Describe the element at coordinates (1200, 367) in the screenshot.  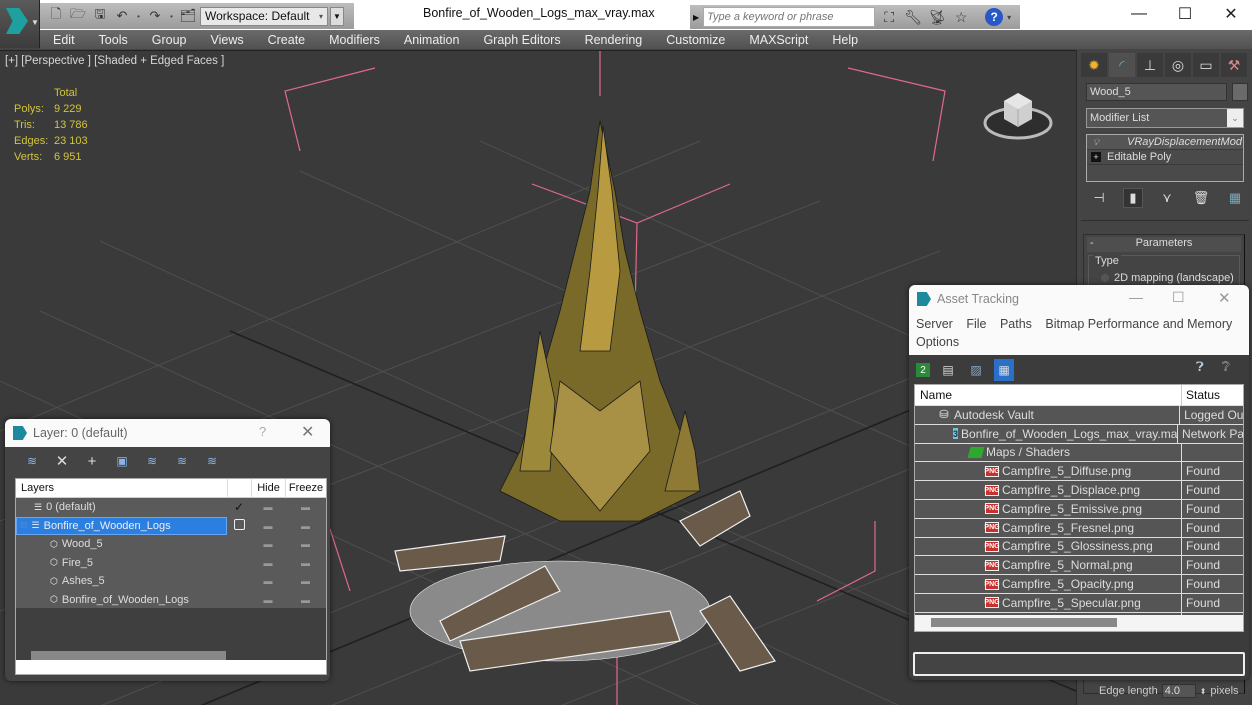
I see `help-icon: ❓︎` at that location.